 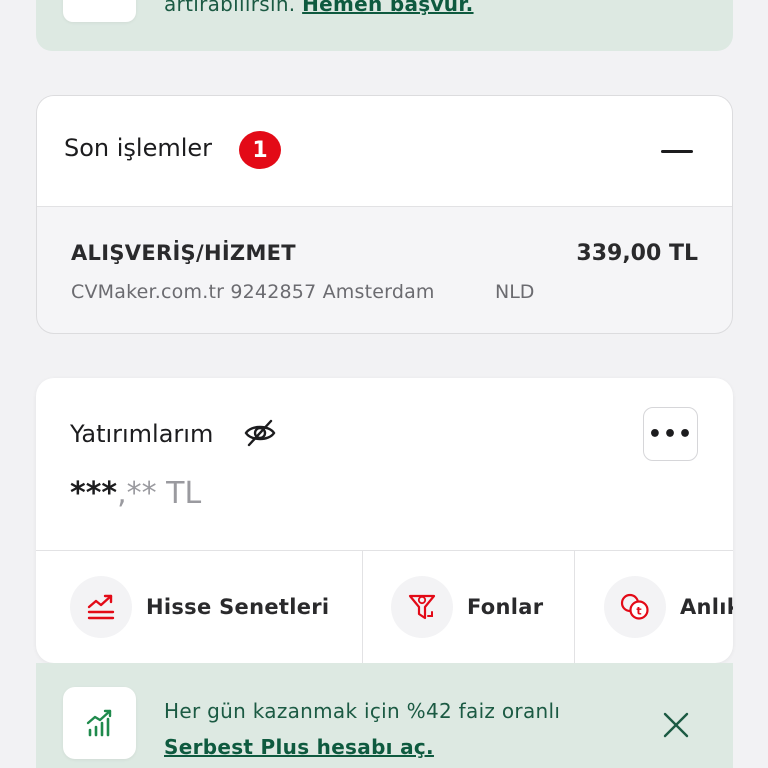 I want to click on promo-text-body: artırabilirsin., so click(x=230, y=8).